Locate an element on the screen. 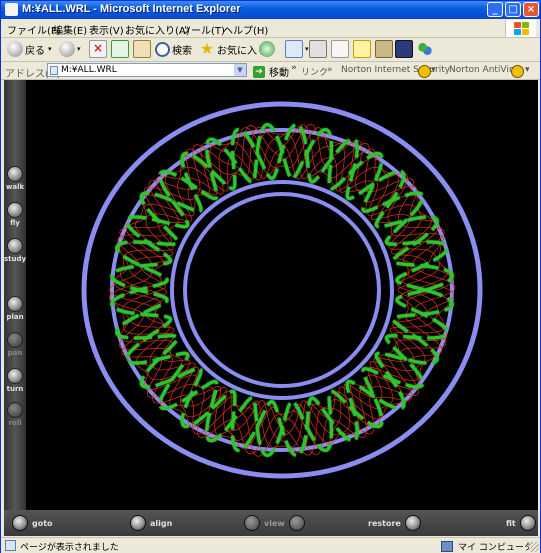 This screenshot has height=553, width=541. menu-edit: 編集(E) is located at coordinates (70, 29).